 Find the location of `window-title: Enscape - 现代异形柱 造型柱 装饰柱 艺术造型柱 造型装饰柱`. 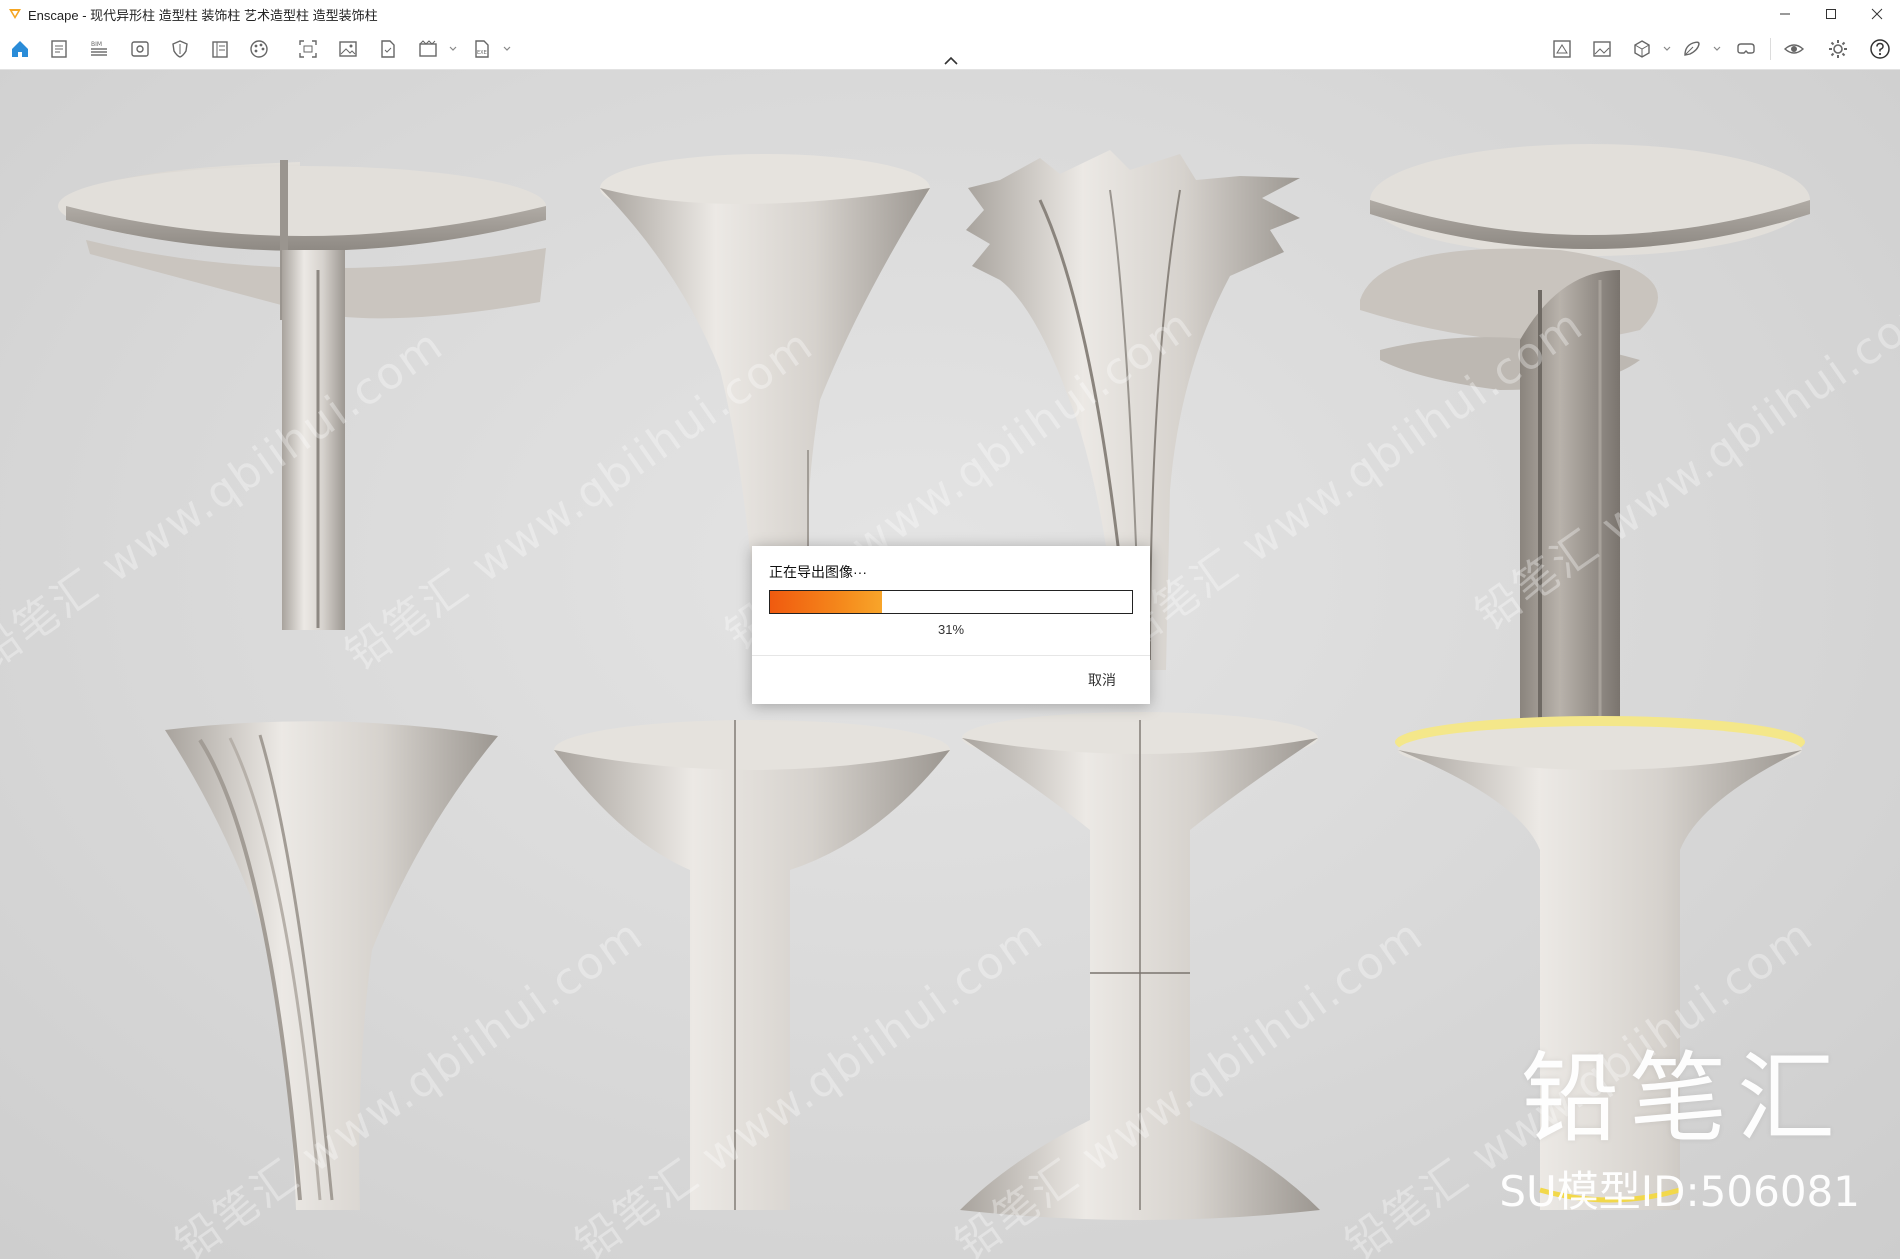

window-title: Enscape - 现代异形柱 造型柱 装饰柱 艺术造型柱 造型装饰柱 is located at coordinates (203, 15).